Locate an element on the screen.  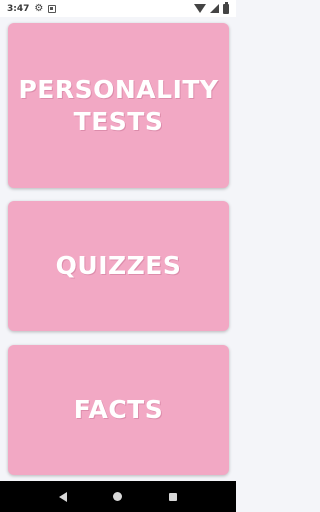
recents-icon is located at coordinates (172, 496).